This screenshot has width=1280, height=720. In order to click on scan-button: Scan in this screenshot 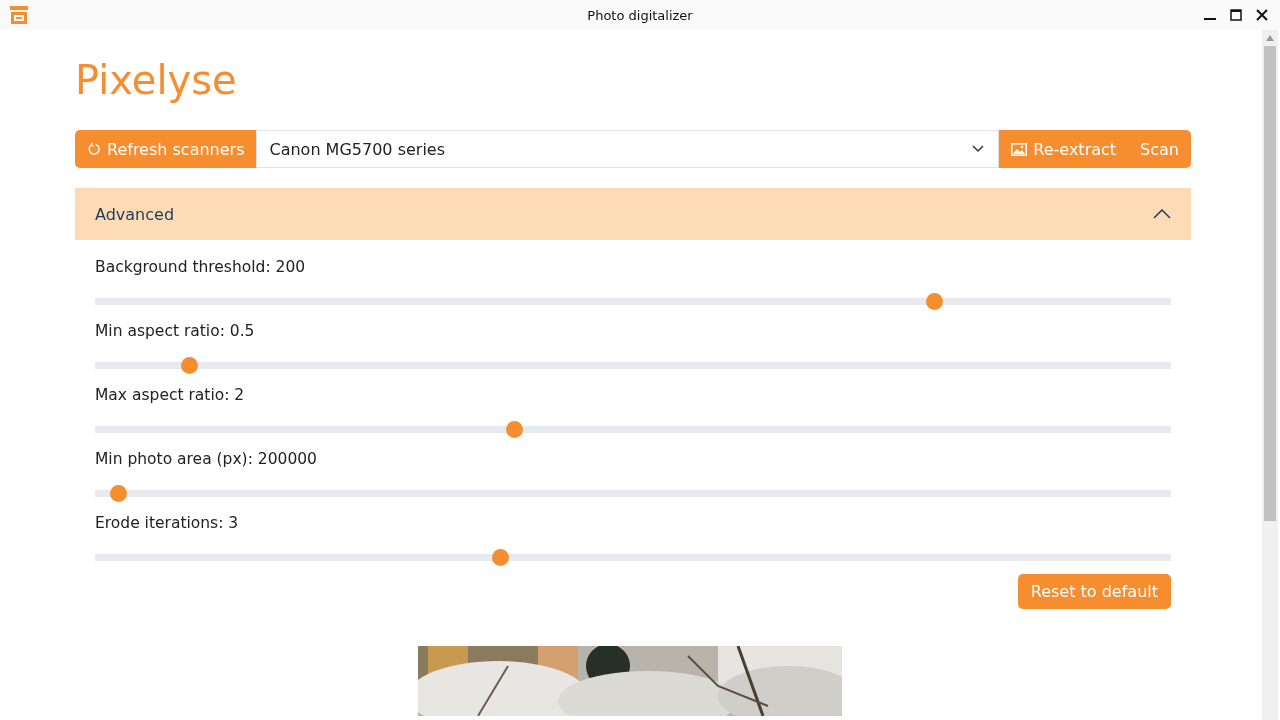, I will do `click(1159, 149)`.